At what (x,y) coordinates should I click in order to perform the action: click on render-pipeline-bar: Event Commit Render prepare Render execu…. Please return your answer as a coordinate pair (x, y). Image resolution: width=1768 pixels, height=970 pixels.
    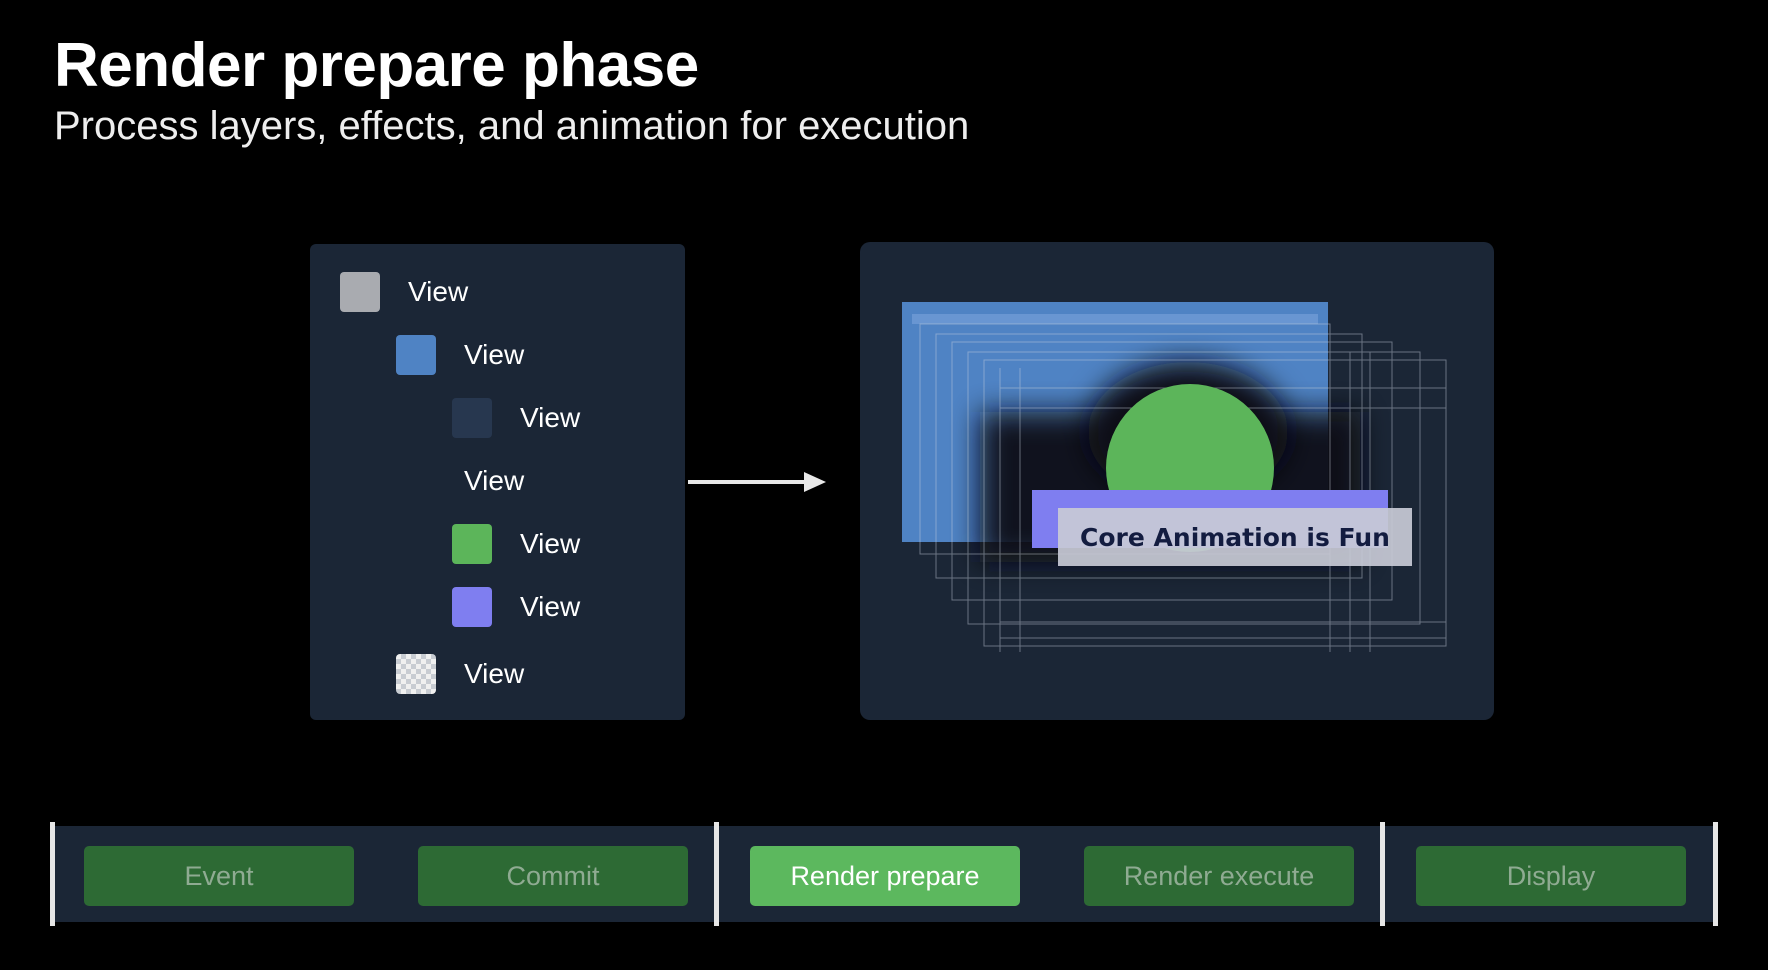
    Looking at the image, I should click on (884, 874).